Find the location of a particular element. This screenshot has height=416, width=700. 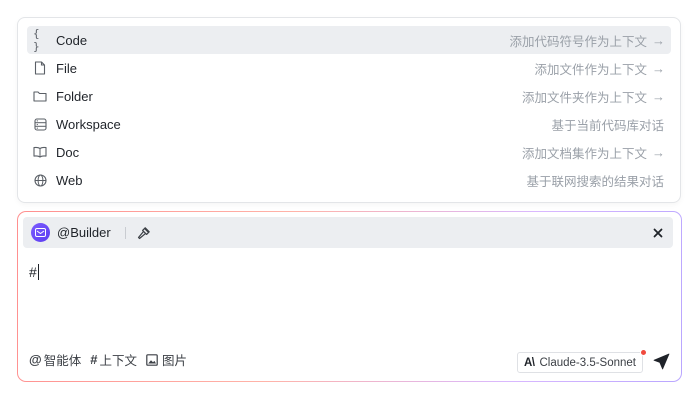

menu-item-label: Workspace is located at coordinates (88, 124).